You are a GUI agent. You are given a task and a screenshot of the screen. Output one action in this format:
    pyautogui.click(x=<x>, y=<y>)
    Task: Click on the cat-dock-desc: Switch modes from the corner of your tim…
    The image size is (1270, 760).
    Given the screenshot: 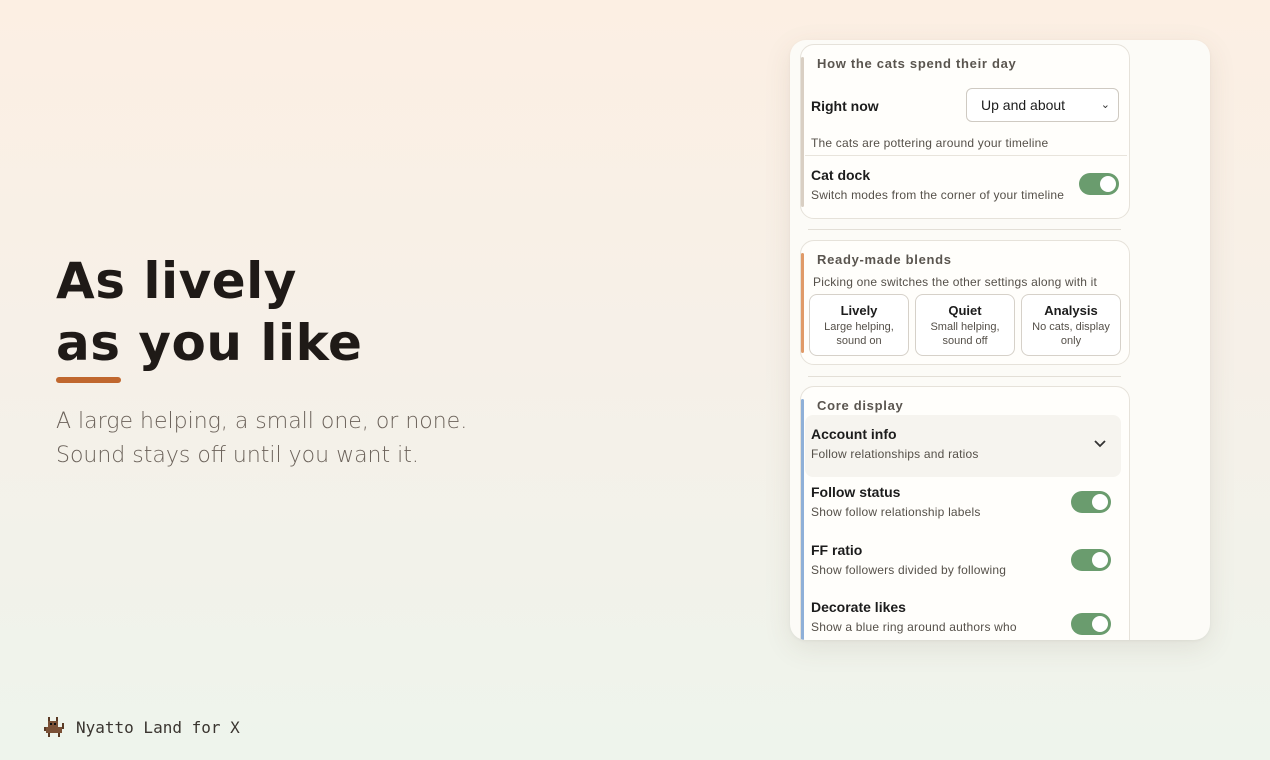 What is the action you would take?
    pyautogui.click(x=938, y=195)
    